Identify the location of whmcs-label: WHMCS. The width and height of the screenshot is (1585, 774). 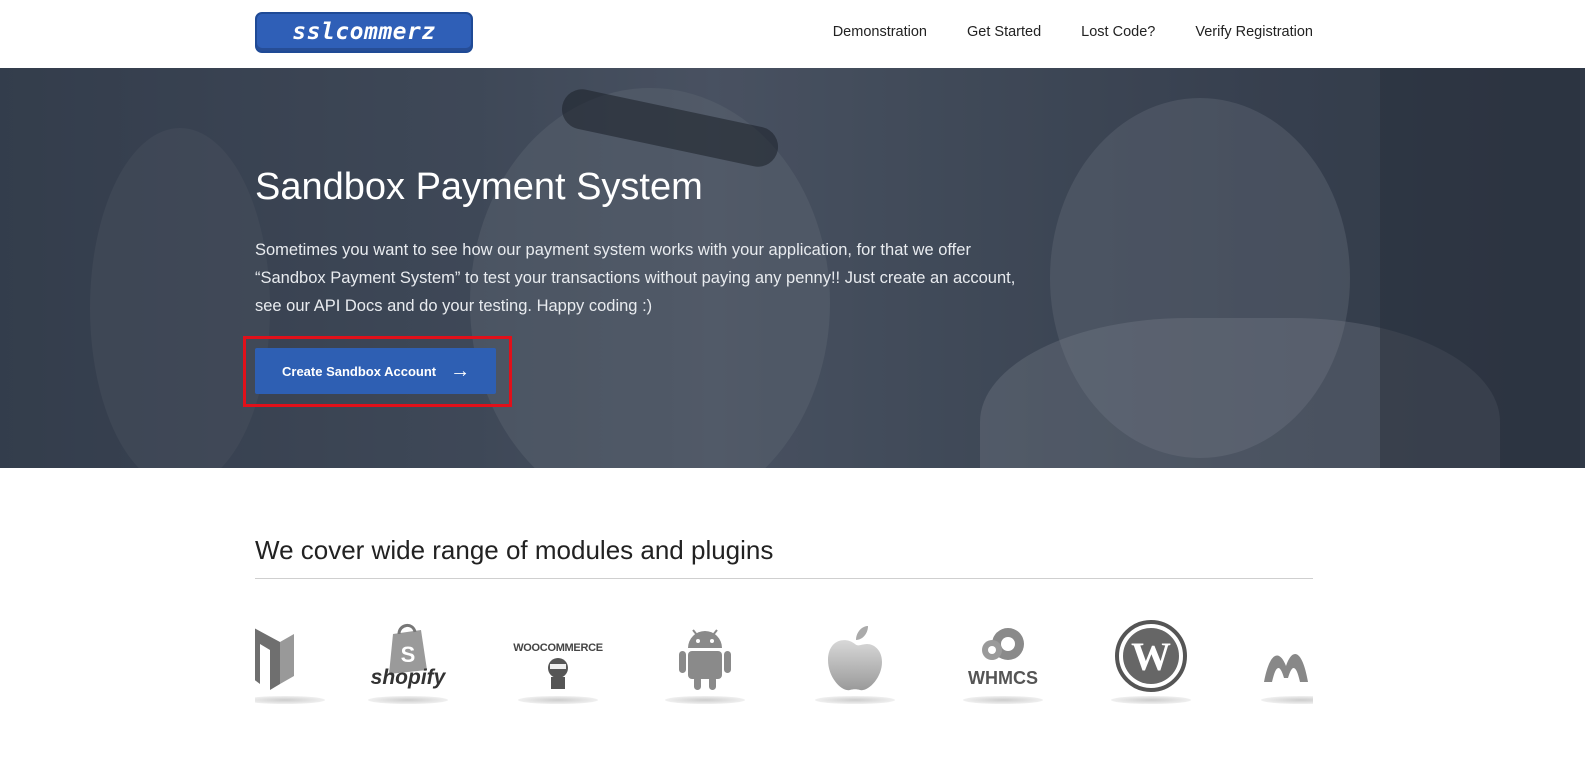
(1003, 678).